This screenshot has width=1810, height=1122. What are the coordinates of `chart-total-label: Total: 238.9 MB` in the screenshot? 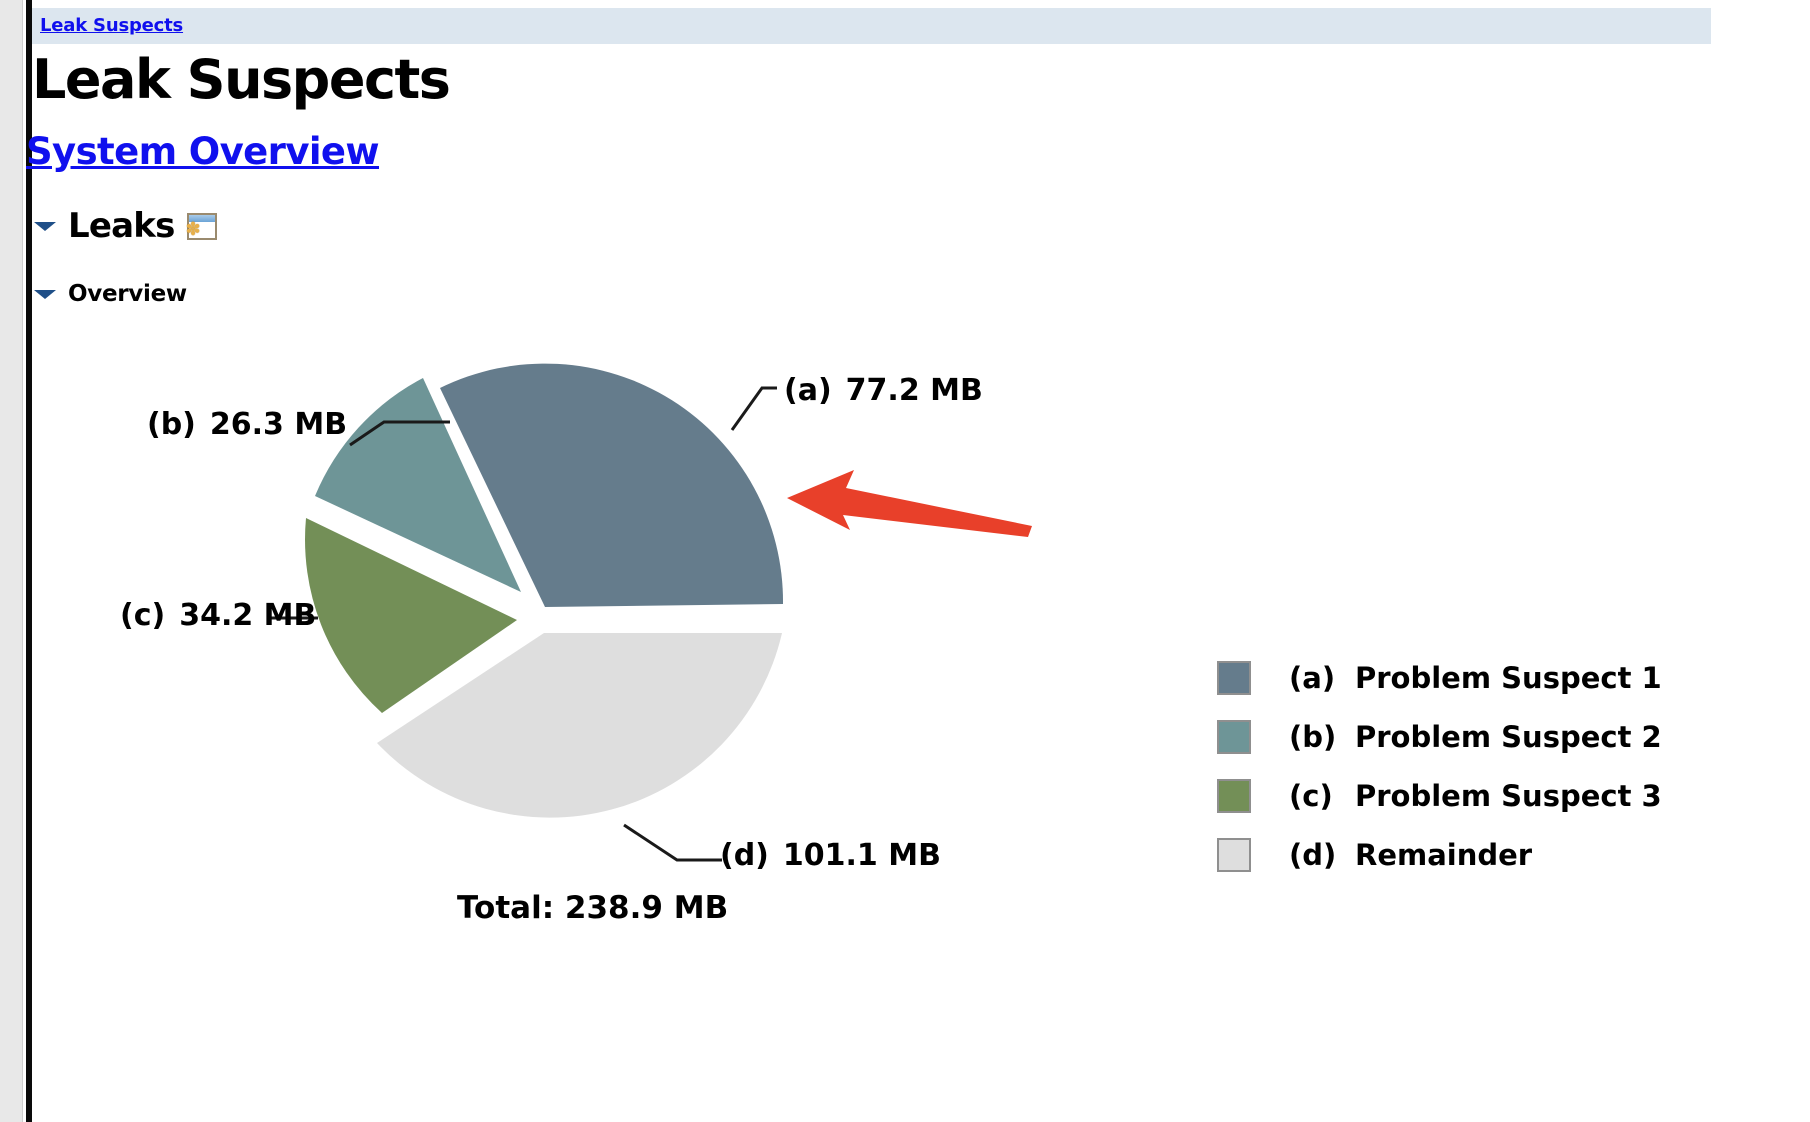 It's located at (593, 908).